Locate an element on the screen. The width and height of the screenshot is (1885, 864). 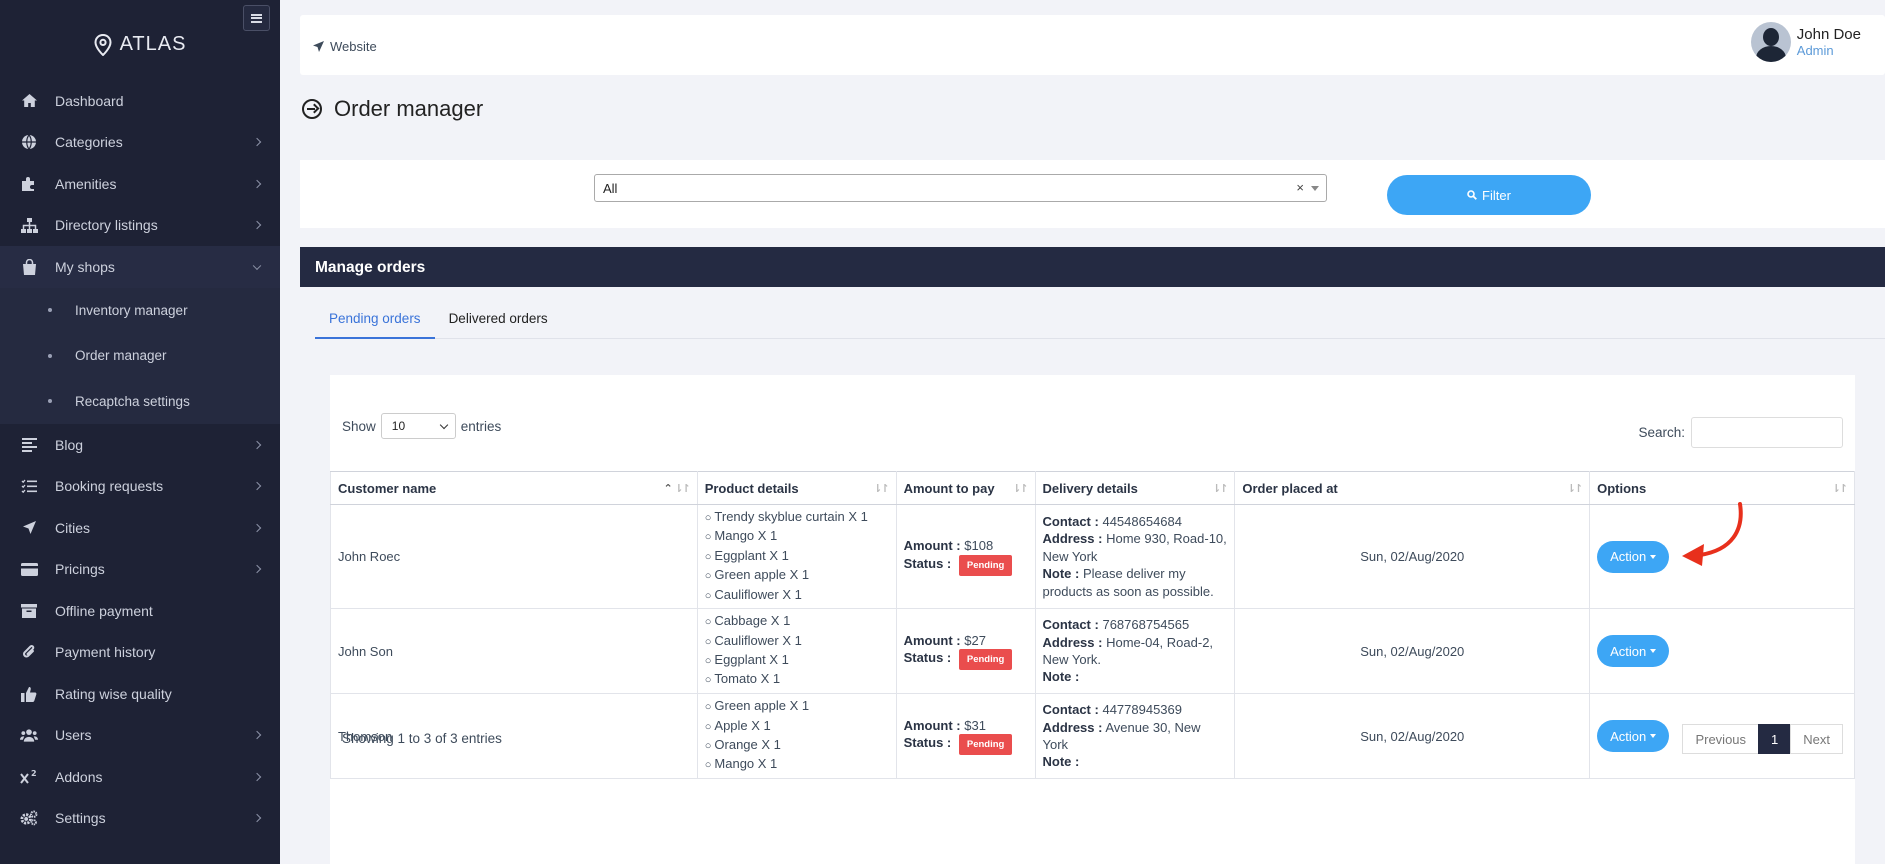
sidebar-item-booking-requests: Booking requests is located at coordinates (140, 487).